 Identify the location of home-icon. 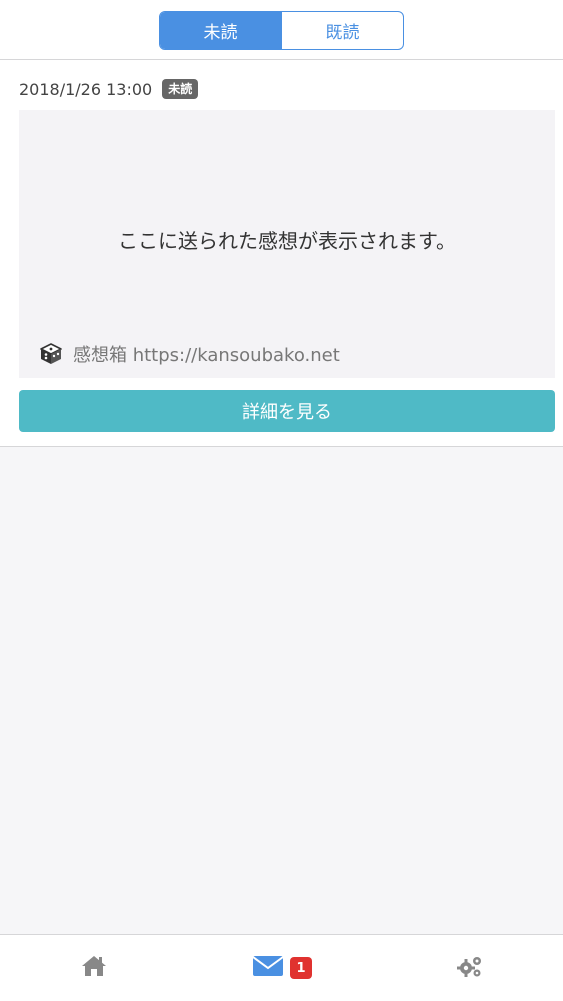
(94, 968).